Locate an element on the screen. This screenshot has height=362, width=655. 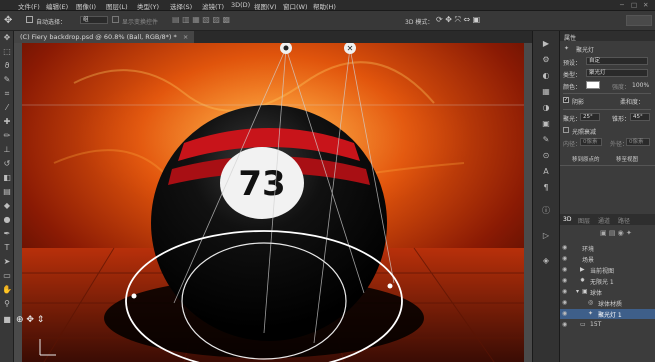
character-panel-icon: A is located at coordinates (546, 172).